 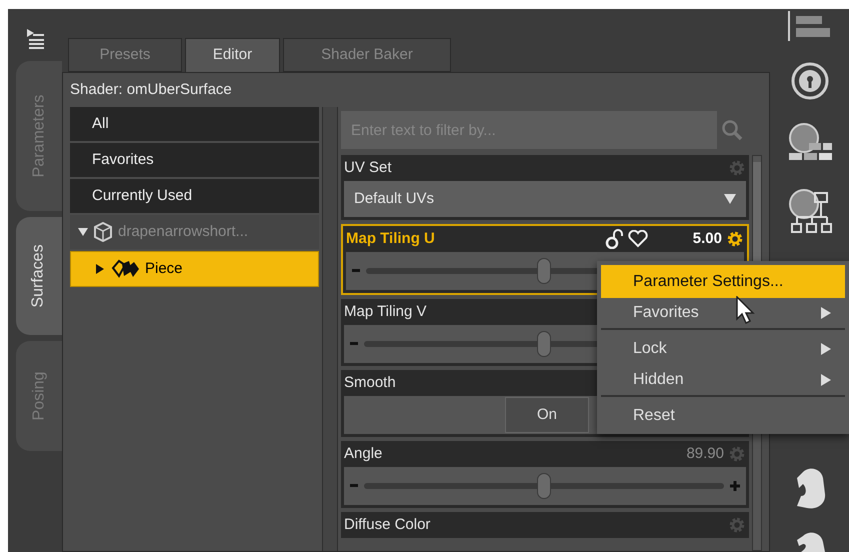 I want to click on toggle-button: On, so click(x=547, y=415).